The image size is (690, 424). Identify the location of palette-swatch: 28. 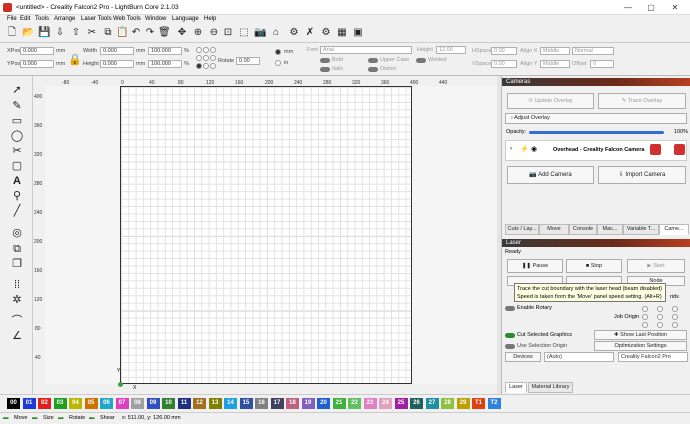
(447, 403).